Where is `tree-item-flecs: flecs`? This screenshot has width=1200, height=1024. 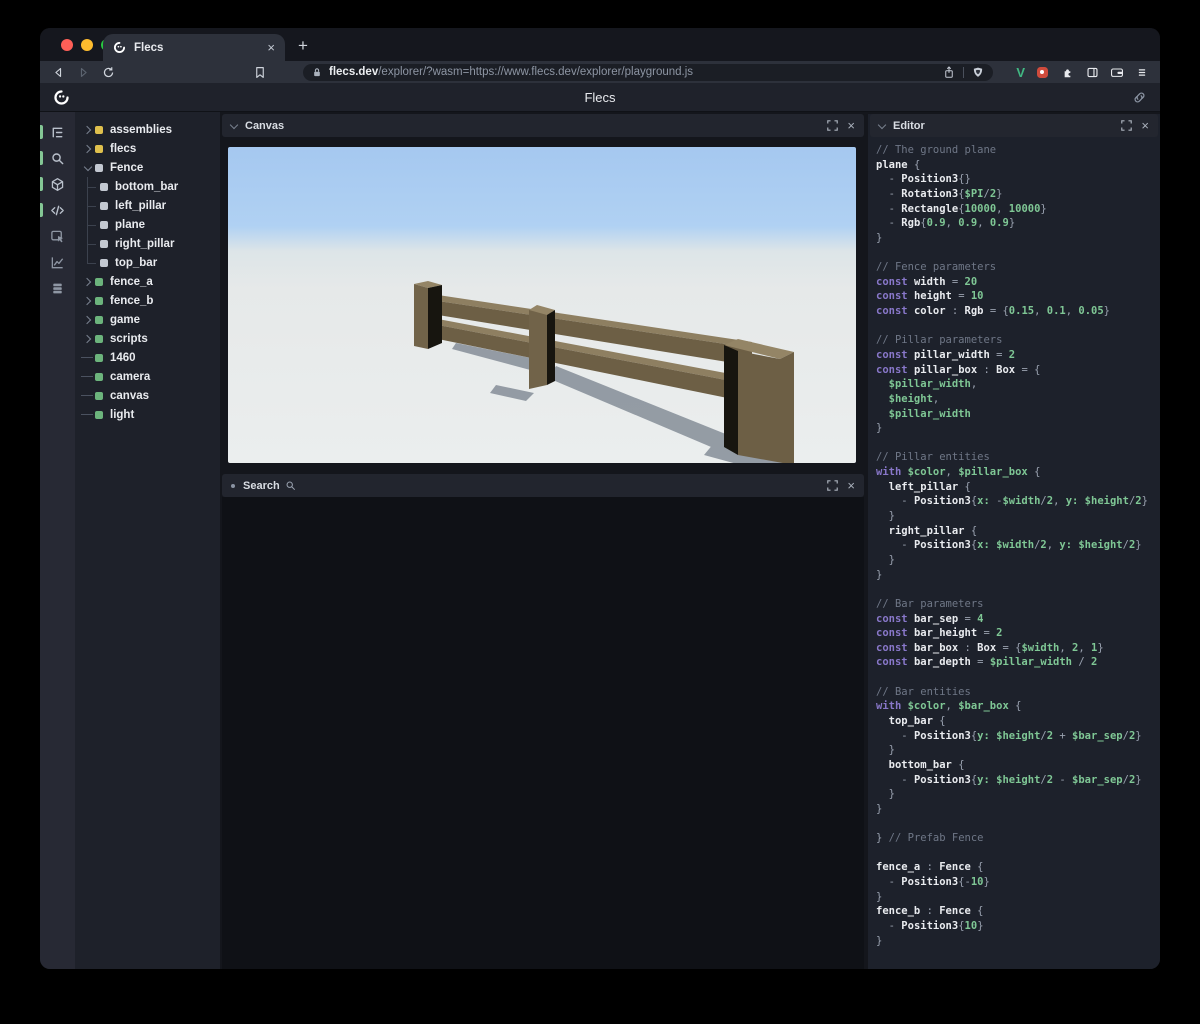
tree-item-flecs: flecs is located at coordinates (147, 148).